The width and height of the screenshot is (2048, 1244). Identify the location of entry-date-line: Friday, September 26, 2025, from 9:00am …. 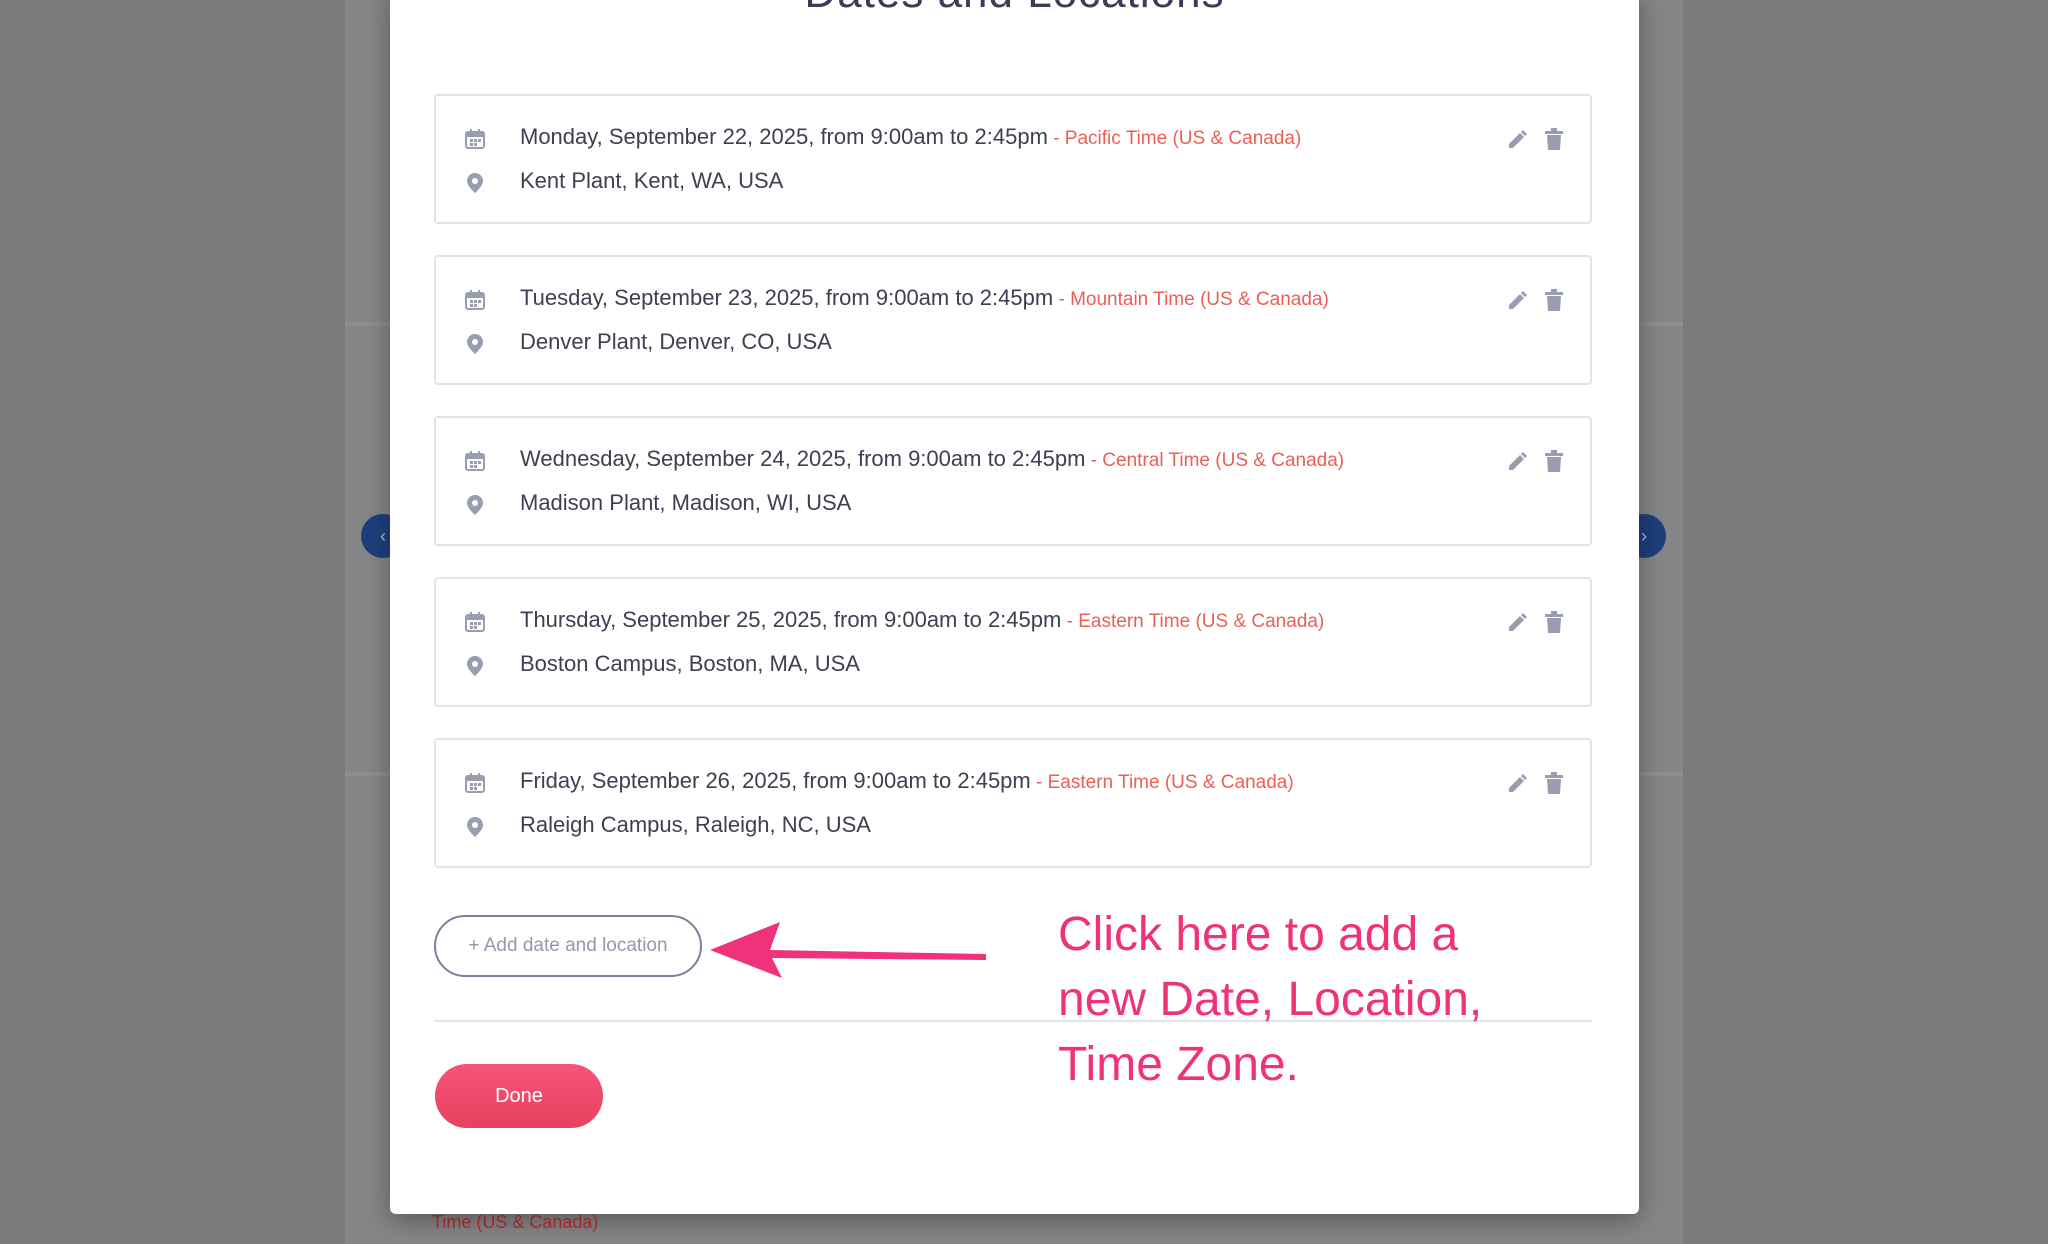
(907, 781).